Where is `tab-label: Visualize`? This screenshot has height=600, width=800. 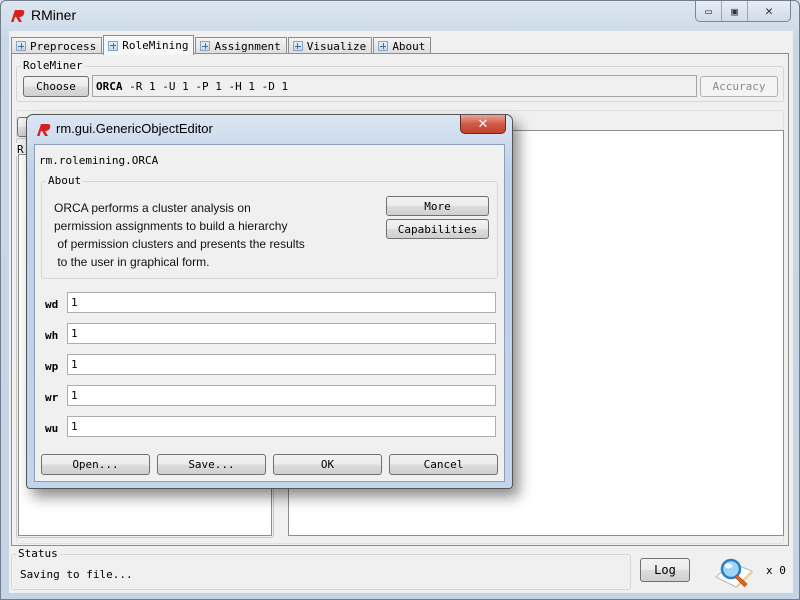
tab-label: Visualize is located at coordinates (336, 46).